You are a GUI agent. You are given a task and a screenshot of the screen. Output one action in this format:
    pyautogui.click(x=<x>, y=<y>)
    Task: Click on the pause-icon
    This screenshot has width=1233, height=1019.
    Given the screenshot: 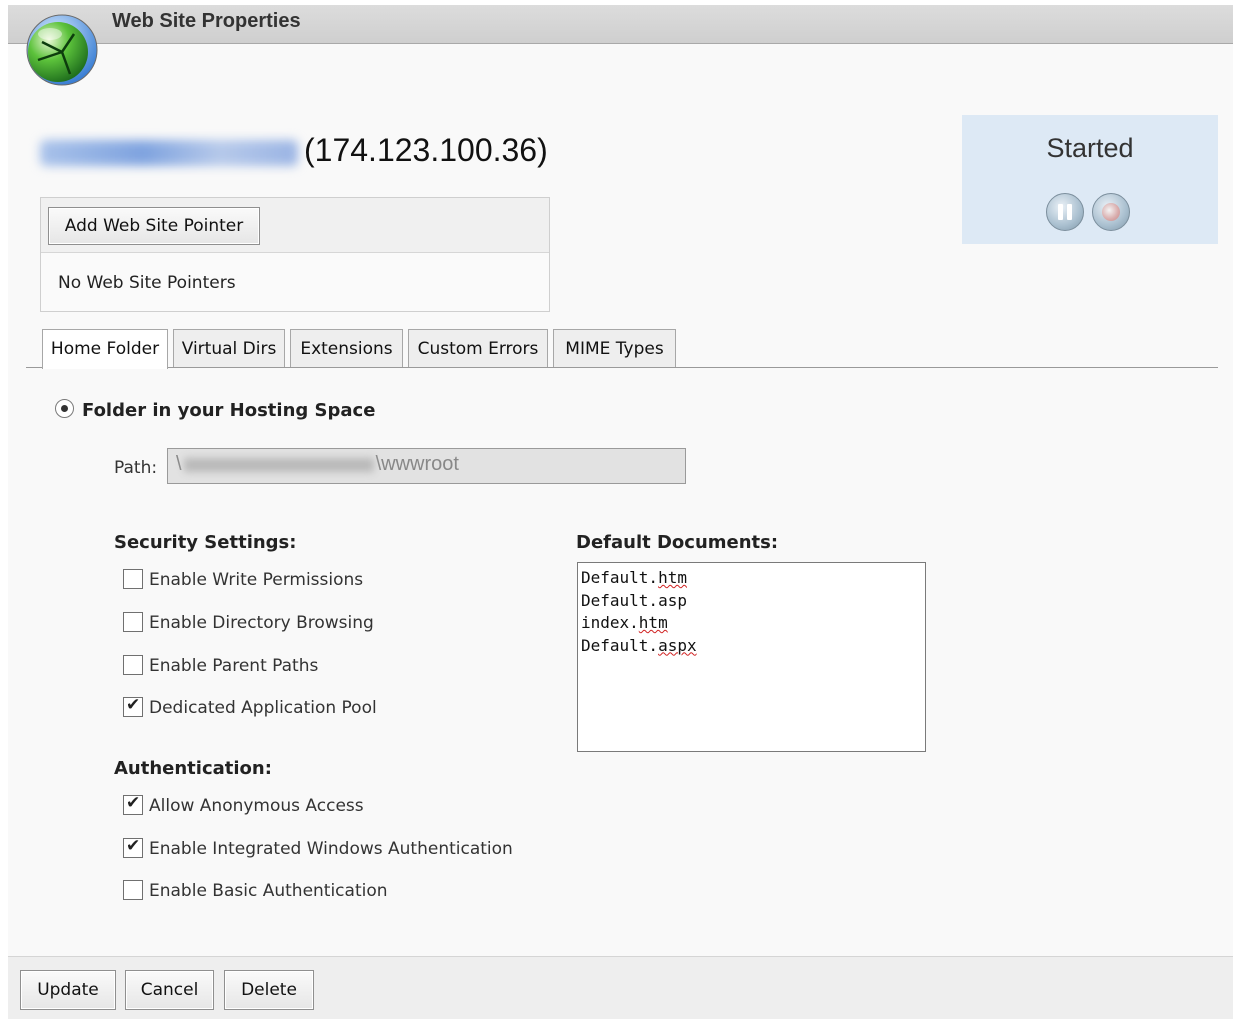 What is the action you would take?
    pyautogui.click(x=1060, y=212)
    